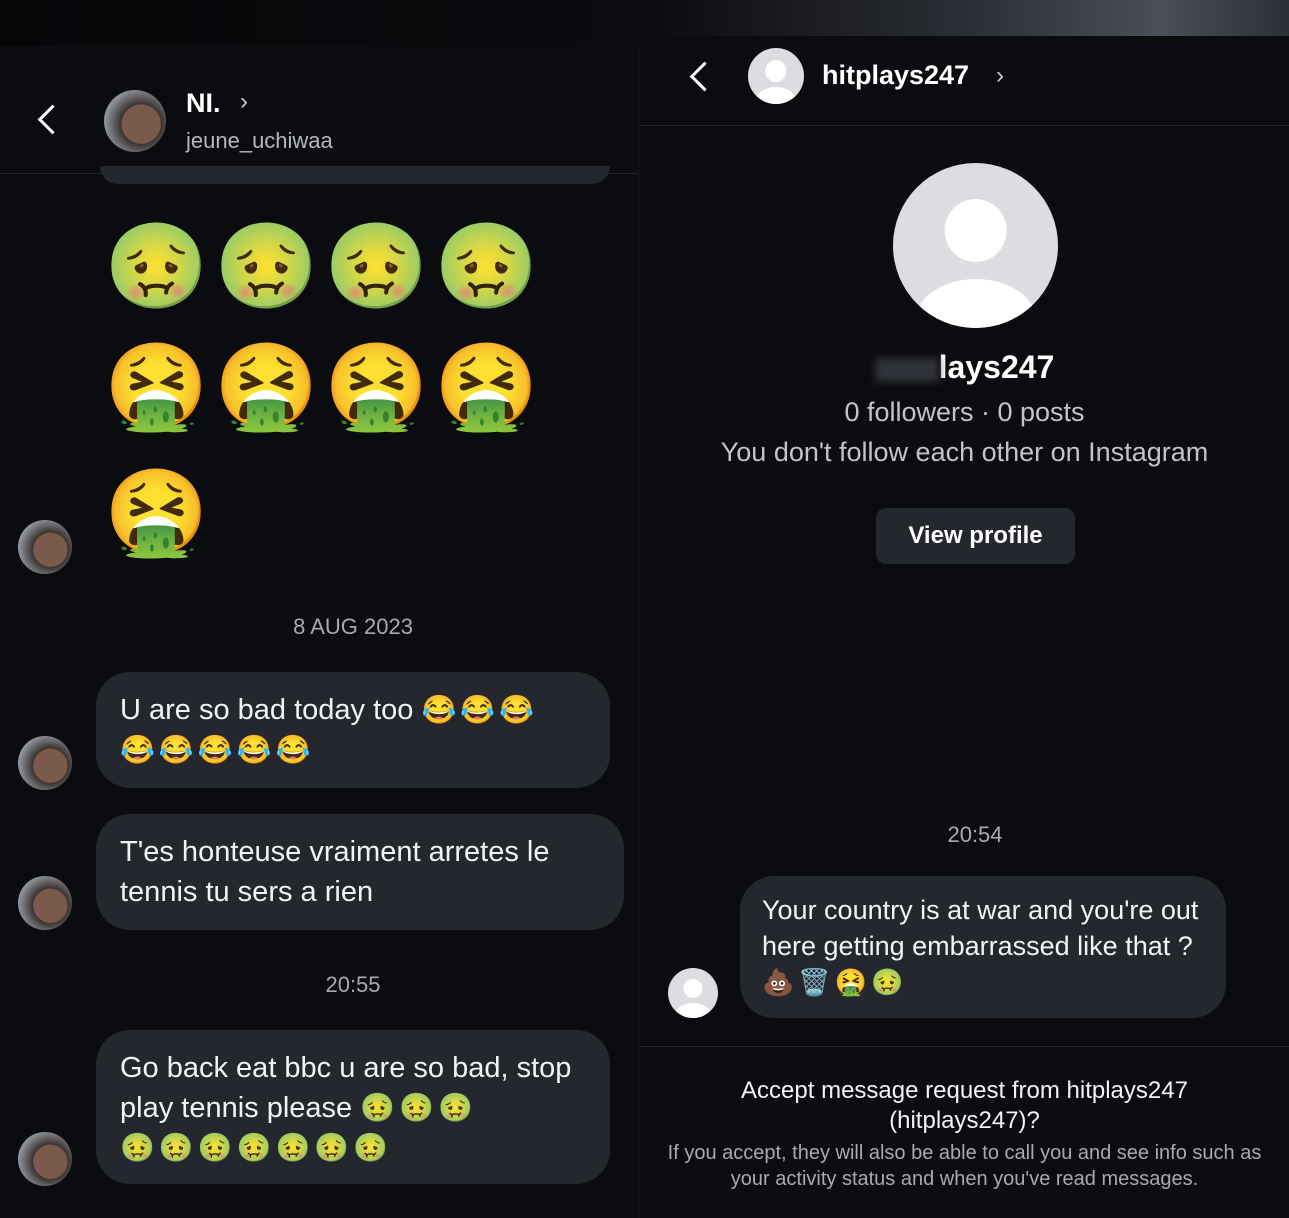 This screenshot has width=1289, height=1218. I want to click on contact-name: NI., so click(203, 103).